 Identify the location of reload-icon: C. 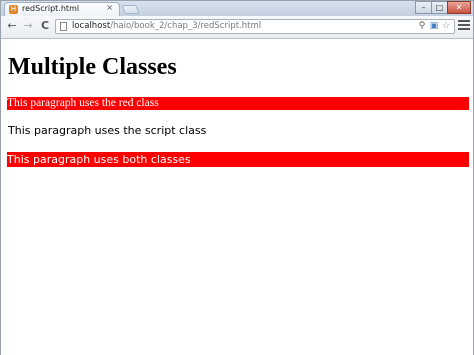
(45, 26).